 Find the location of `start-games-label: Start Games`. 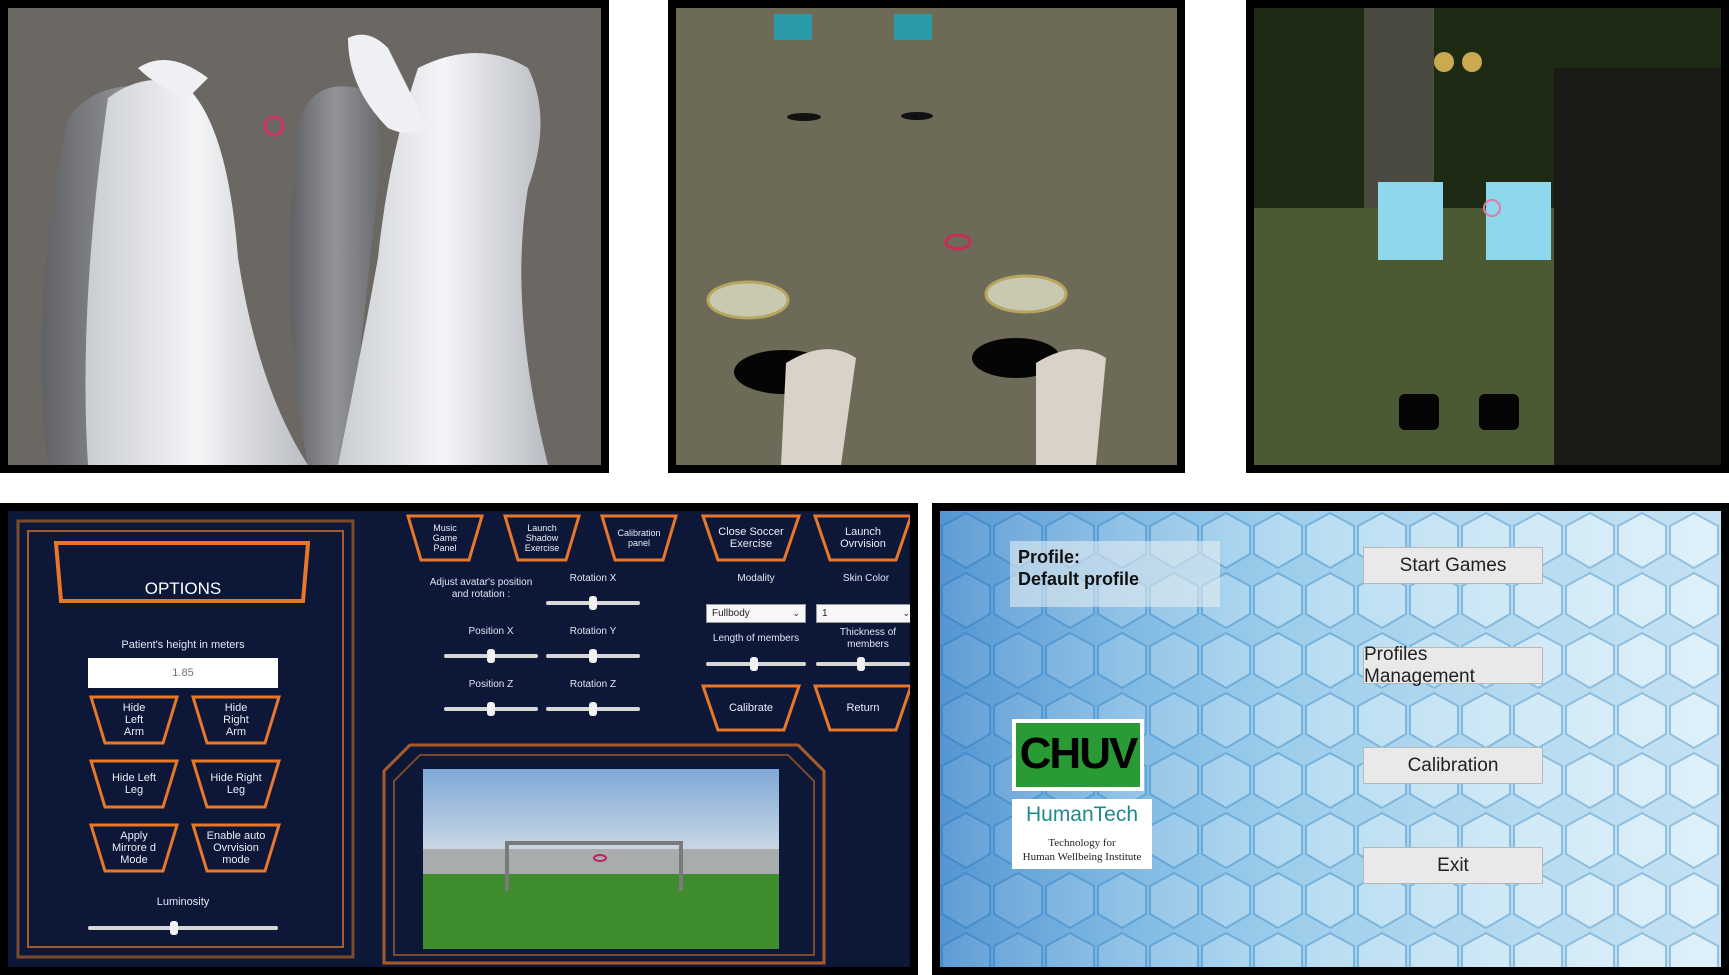

start-games-label: Start Games is located at coordinates (1453, 565).